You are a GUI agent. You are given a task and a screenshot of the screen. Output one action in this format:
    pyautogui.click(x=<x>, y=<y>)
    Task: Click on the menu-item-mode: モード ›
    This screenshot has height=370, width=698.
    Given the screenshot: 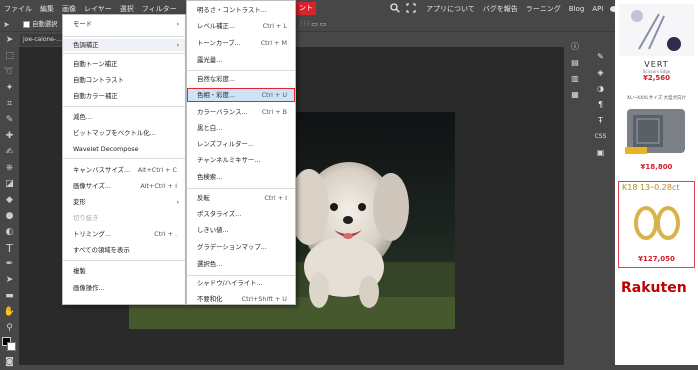 What is the action you would take?
    pyautogui.click(x=124, y=24)
    